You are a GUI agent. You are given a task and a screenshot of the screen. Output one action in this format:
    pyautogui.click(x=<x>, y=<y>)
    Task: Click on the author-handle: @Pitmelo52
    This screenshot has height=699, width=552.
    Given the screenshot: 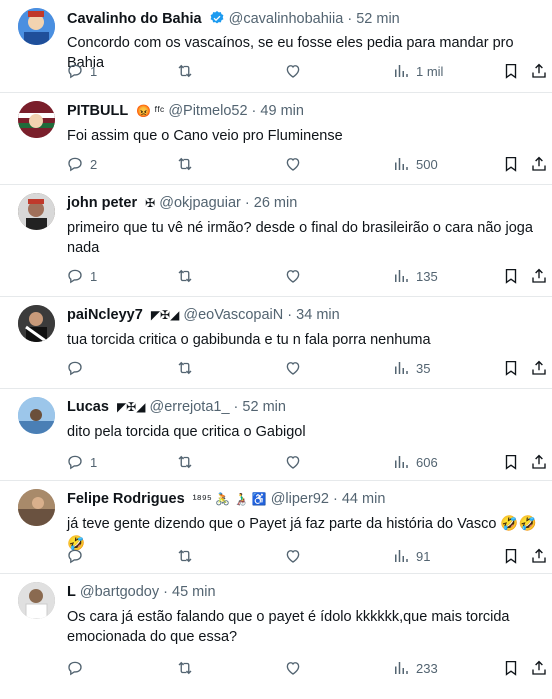 What is the action you would take?
    pyautogui.click(x=207, y=111)
    